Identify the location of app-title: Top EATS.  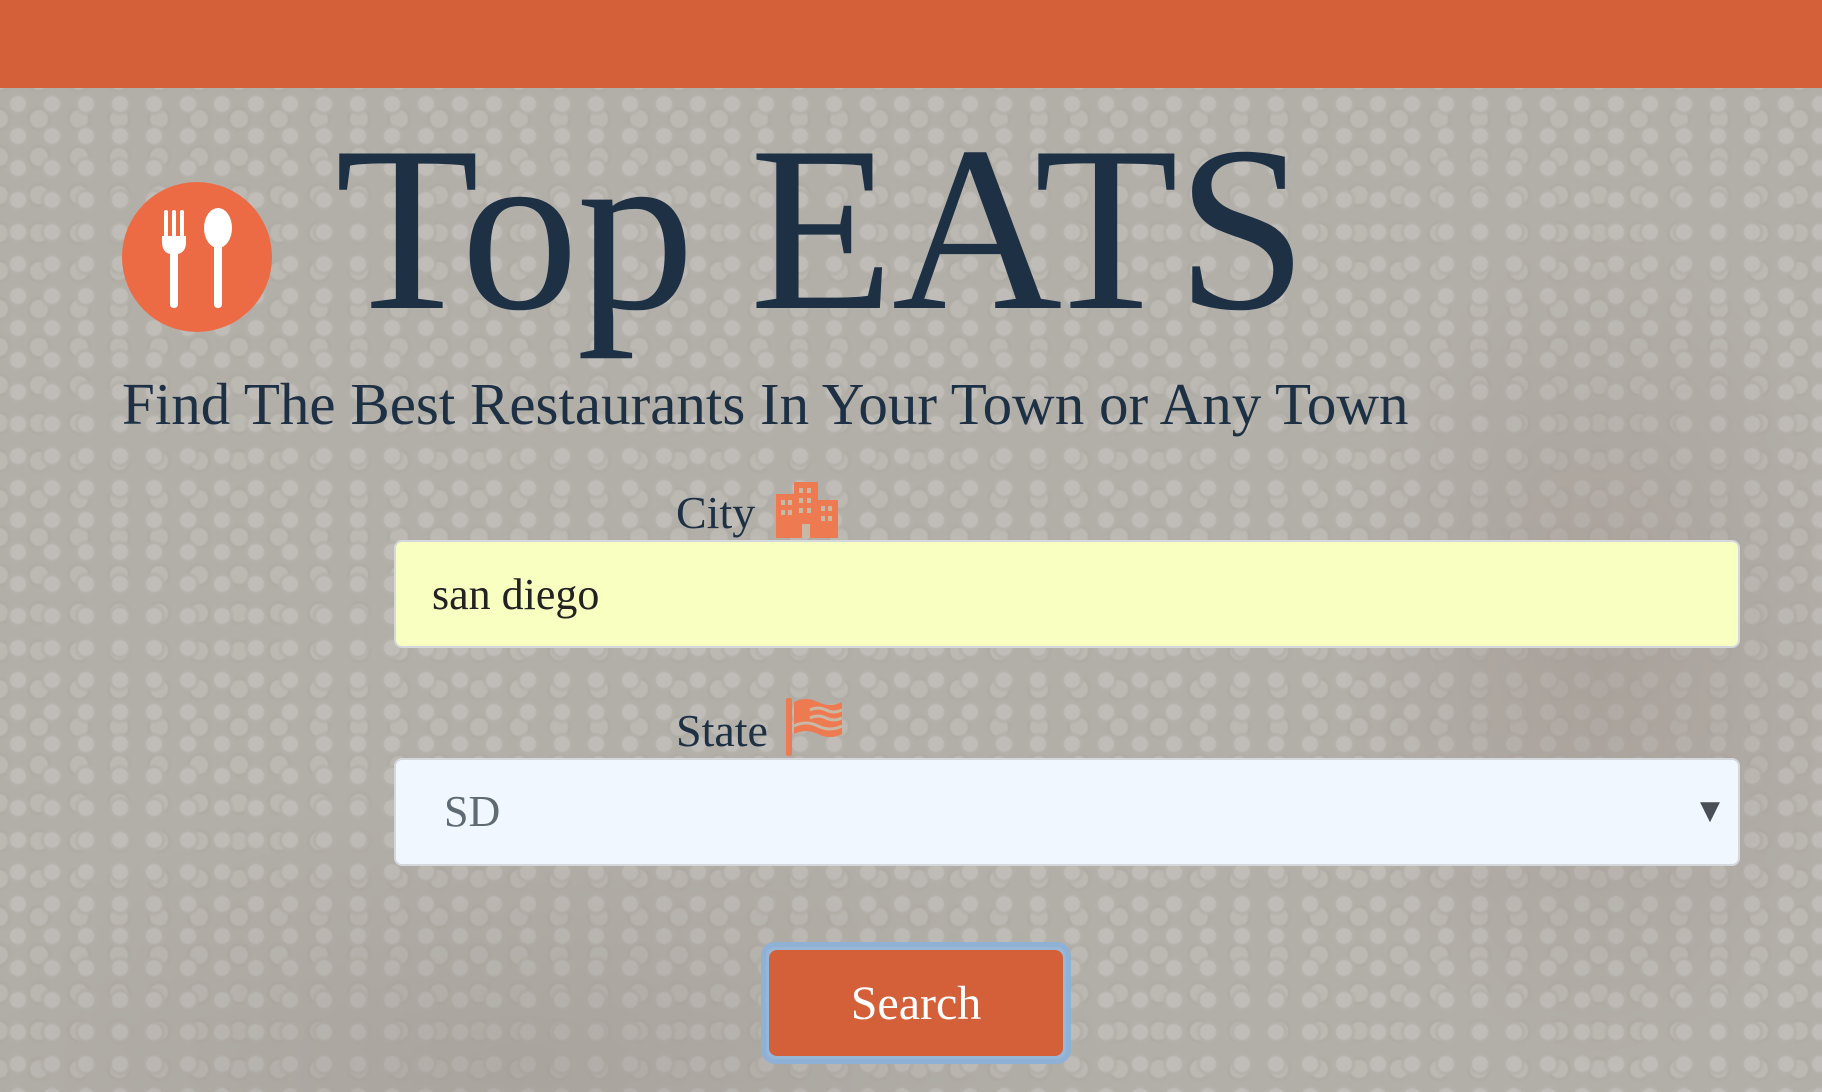
(821, 229).